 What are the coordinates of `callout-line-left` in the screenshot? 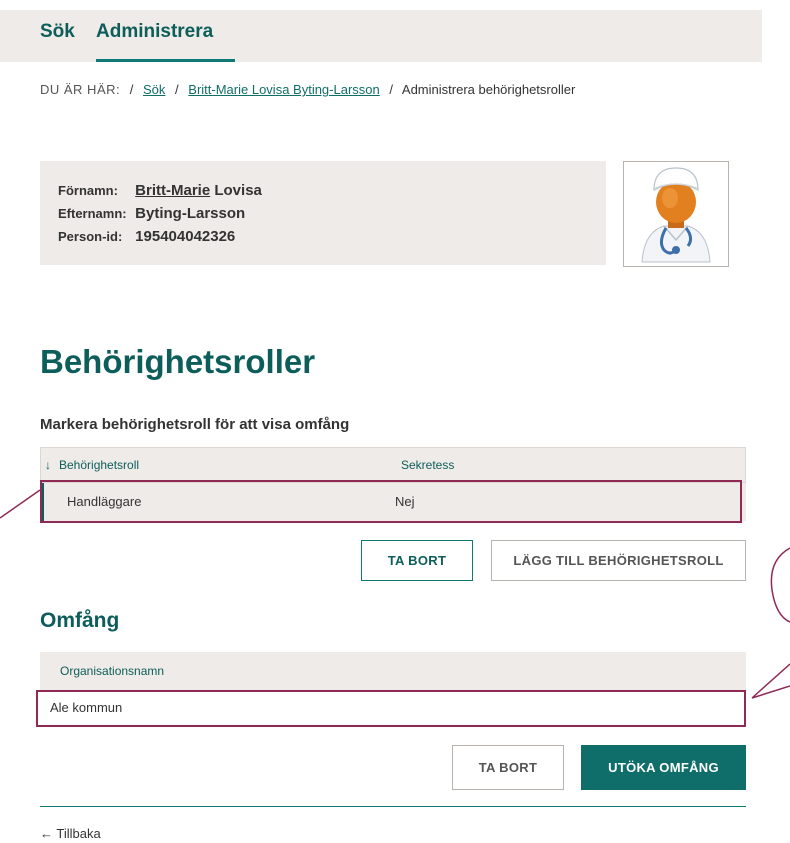 It's located at (20, 504).